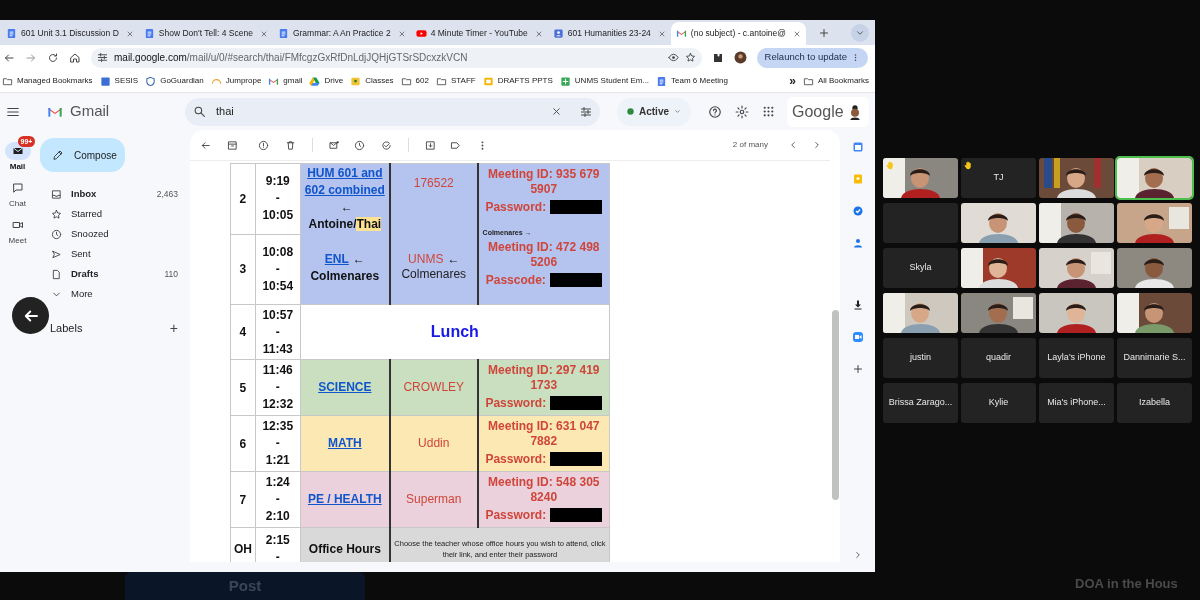 The width and height of the screenshot is (1200, 600). Describe the element at coordinates (414, 81) in the screenshot. I see `bookmark: 602` at that location.